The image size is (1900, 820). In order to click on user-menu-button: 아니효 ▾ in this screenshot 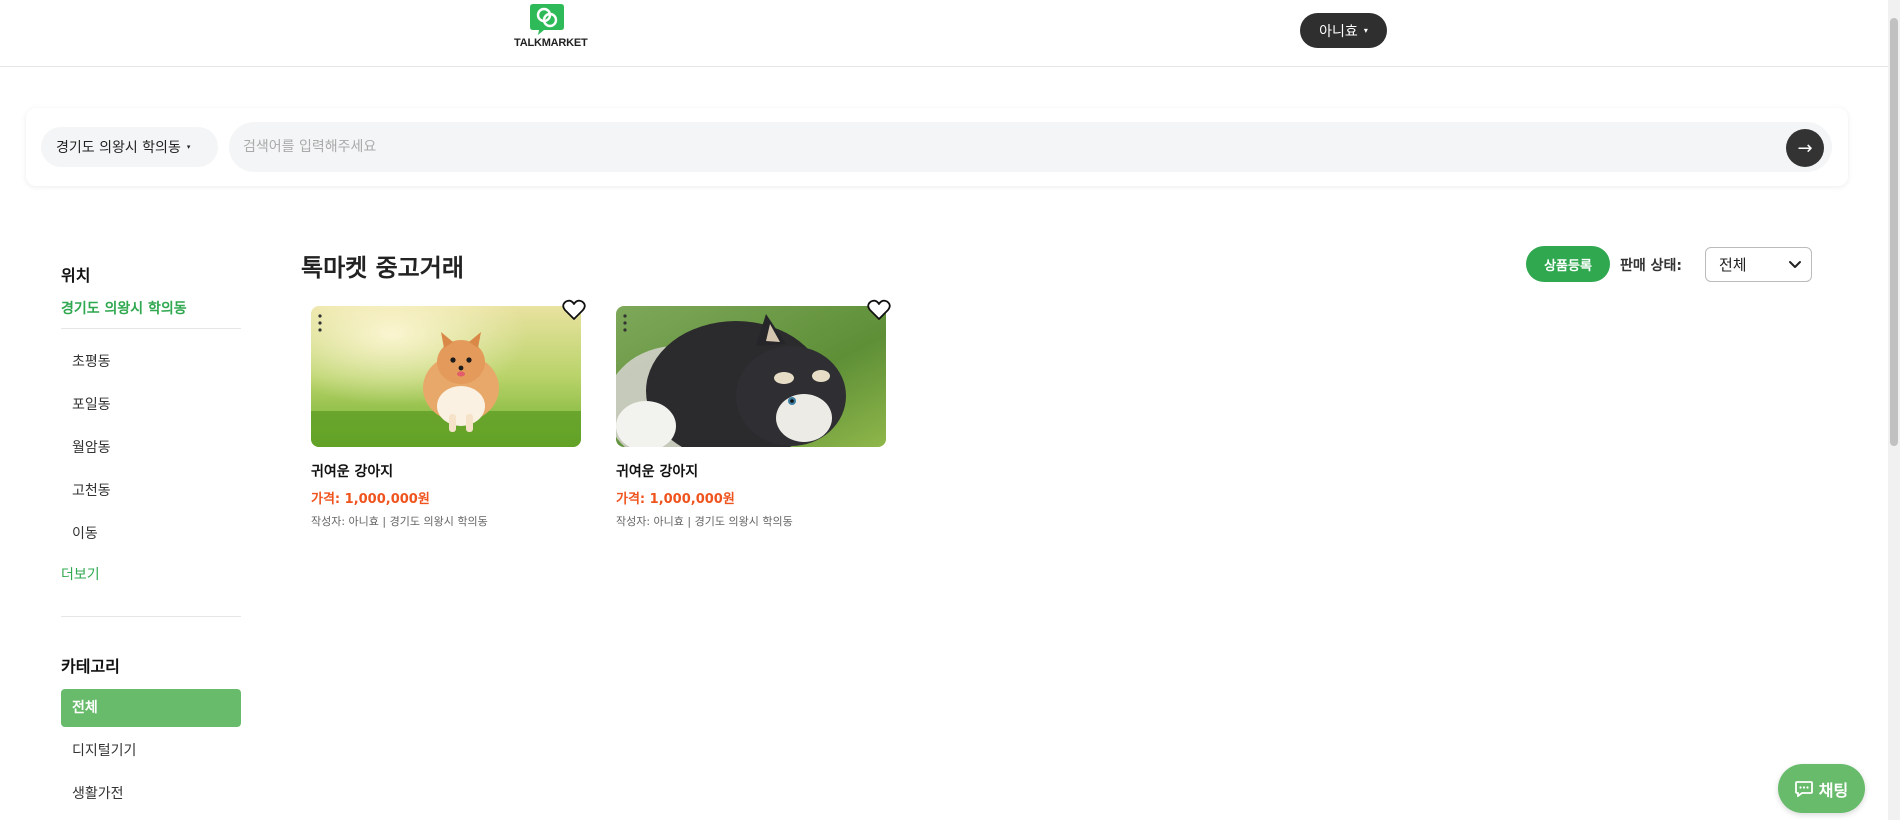, I will do `click(1343, 30)`.